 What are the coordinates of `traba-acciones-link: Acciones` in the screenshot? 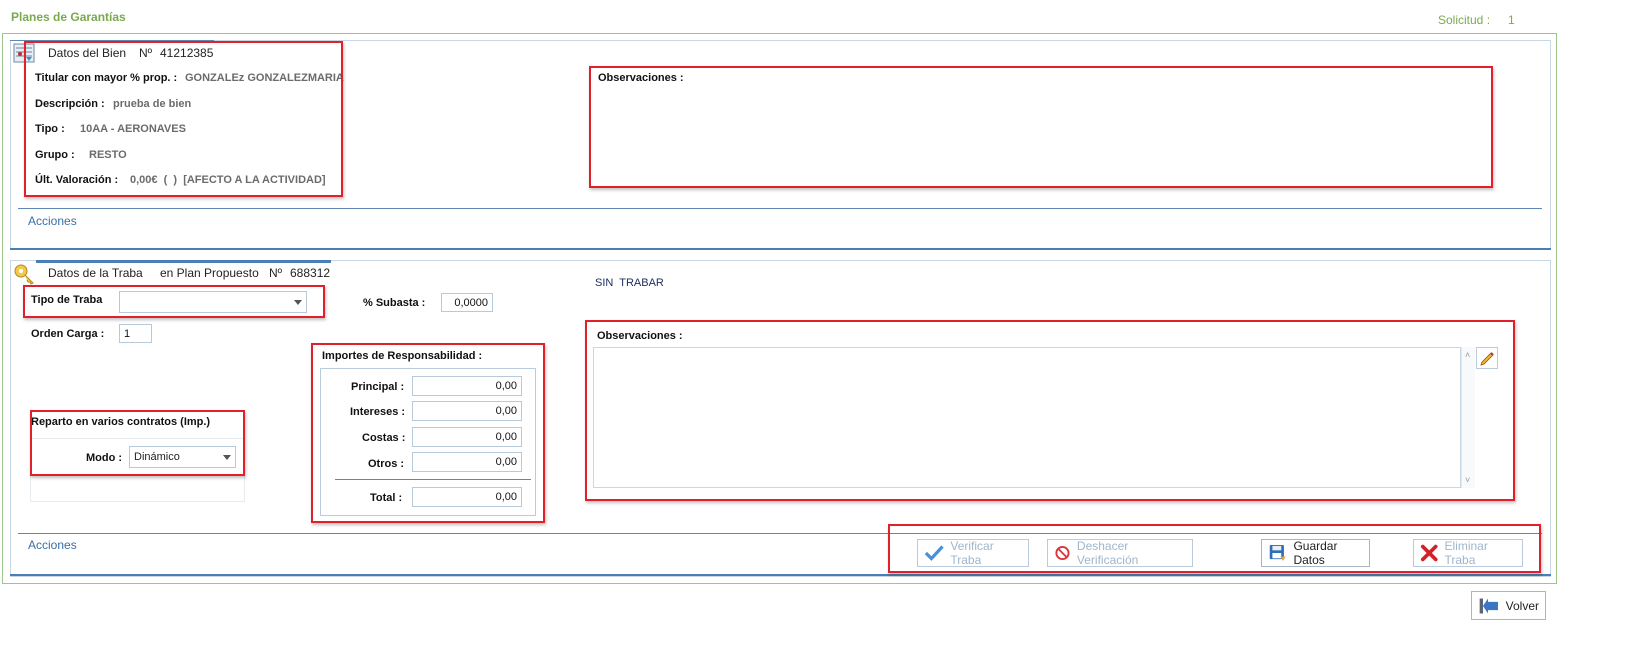 It's located at (52, 545).